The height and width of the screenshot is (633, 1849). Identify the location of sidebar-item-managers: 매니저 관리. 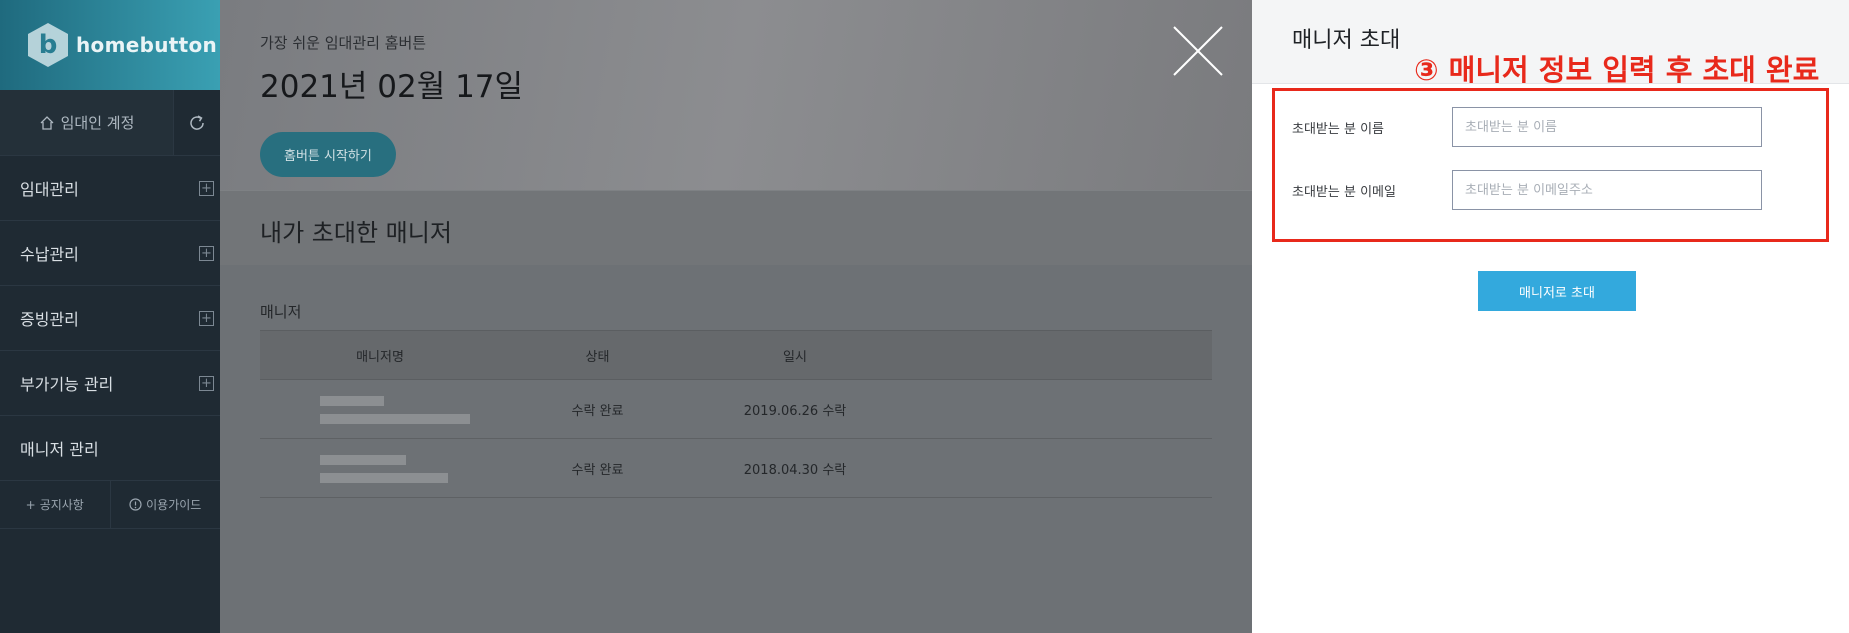
(110, 448).